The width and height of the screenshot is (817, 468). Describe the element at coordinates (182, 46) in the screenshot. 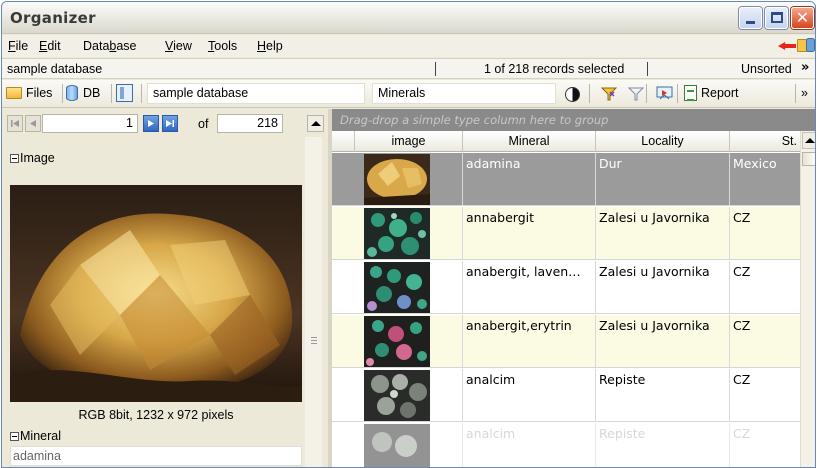

I see `menu-view-label: iew` at that location.